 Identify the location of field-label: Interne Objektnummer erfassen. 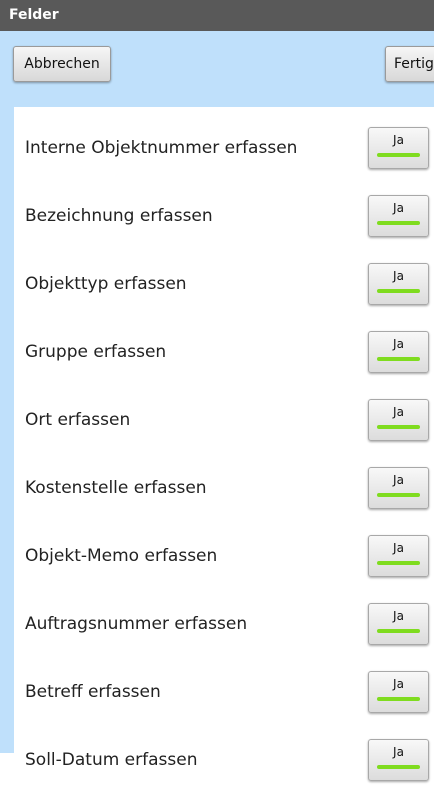
(161, 148).